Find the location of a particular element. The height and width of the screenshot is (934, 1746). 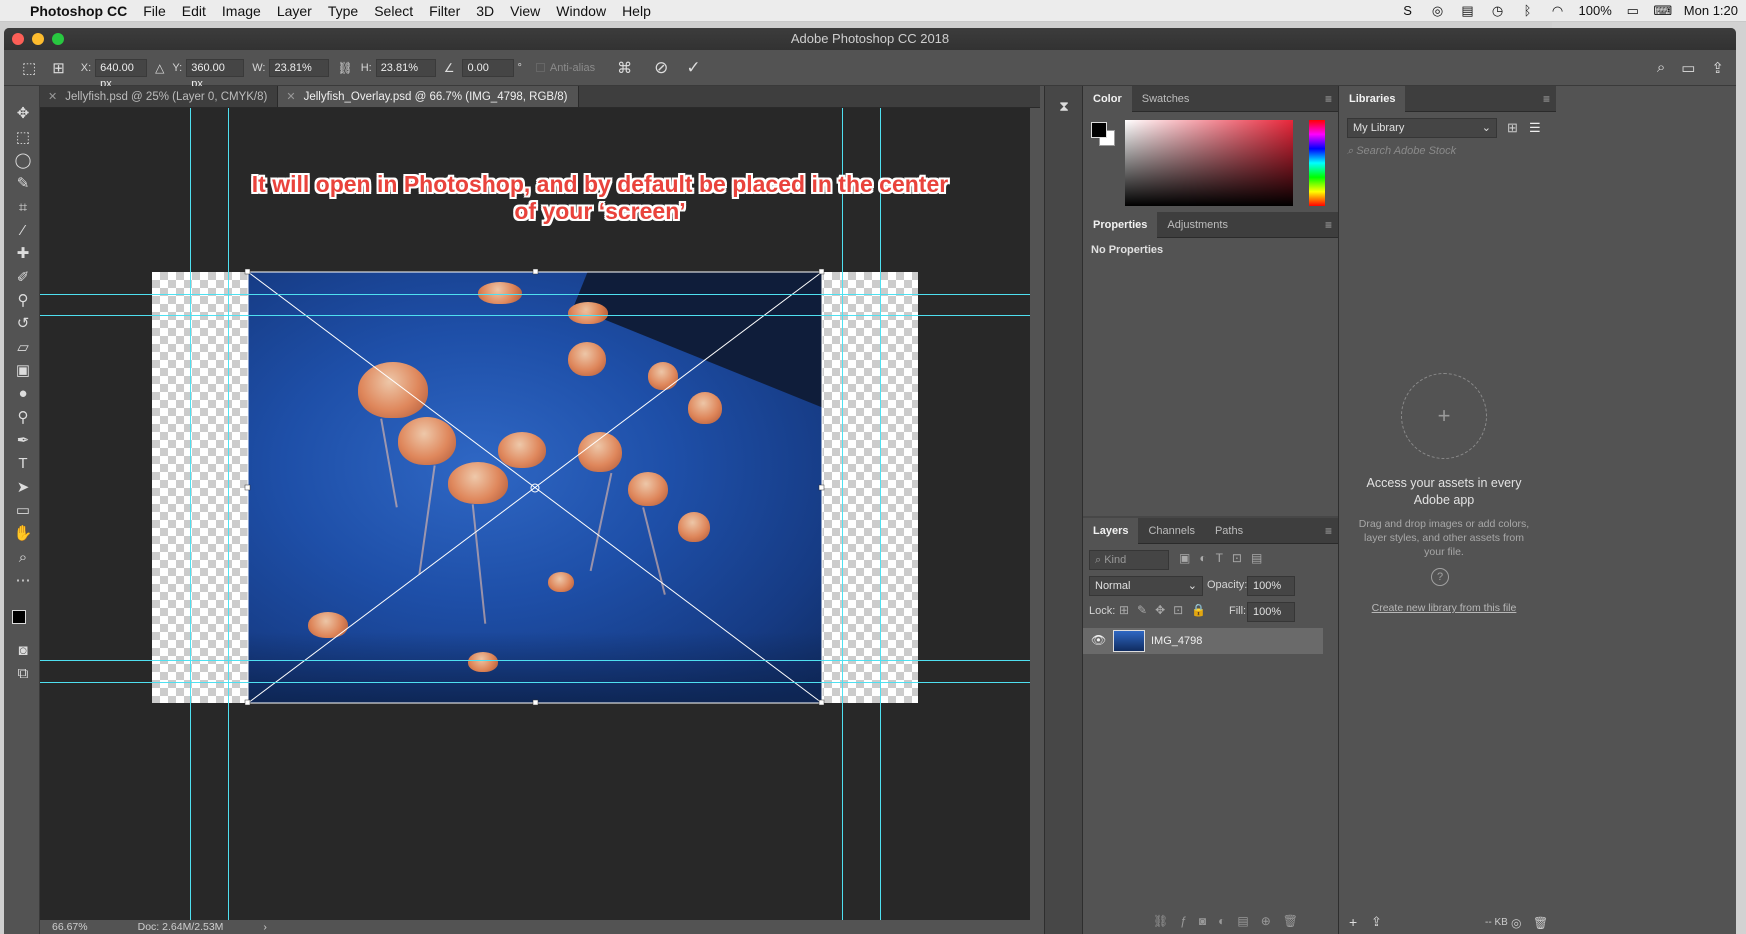

layer-name: IMG_4798 is located at coordinates (1176, 641).